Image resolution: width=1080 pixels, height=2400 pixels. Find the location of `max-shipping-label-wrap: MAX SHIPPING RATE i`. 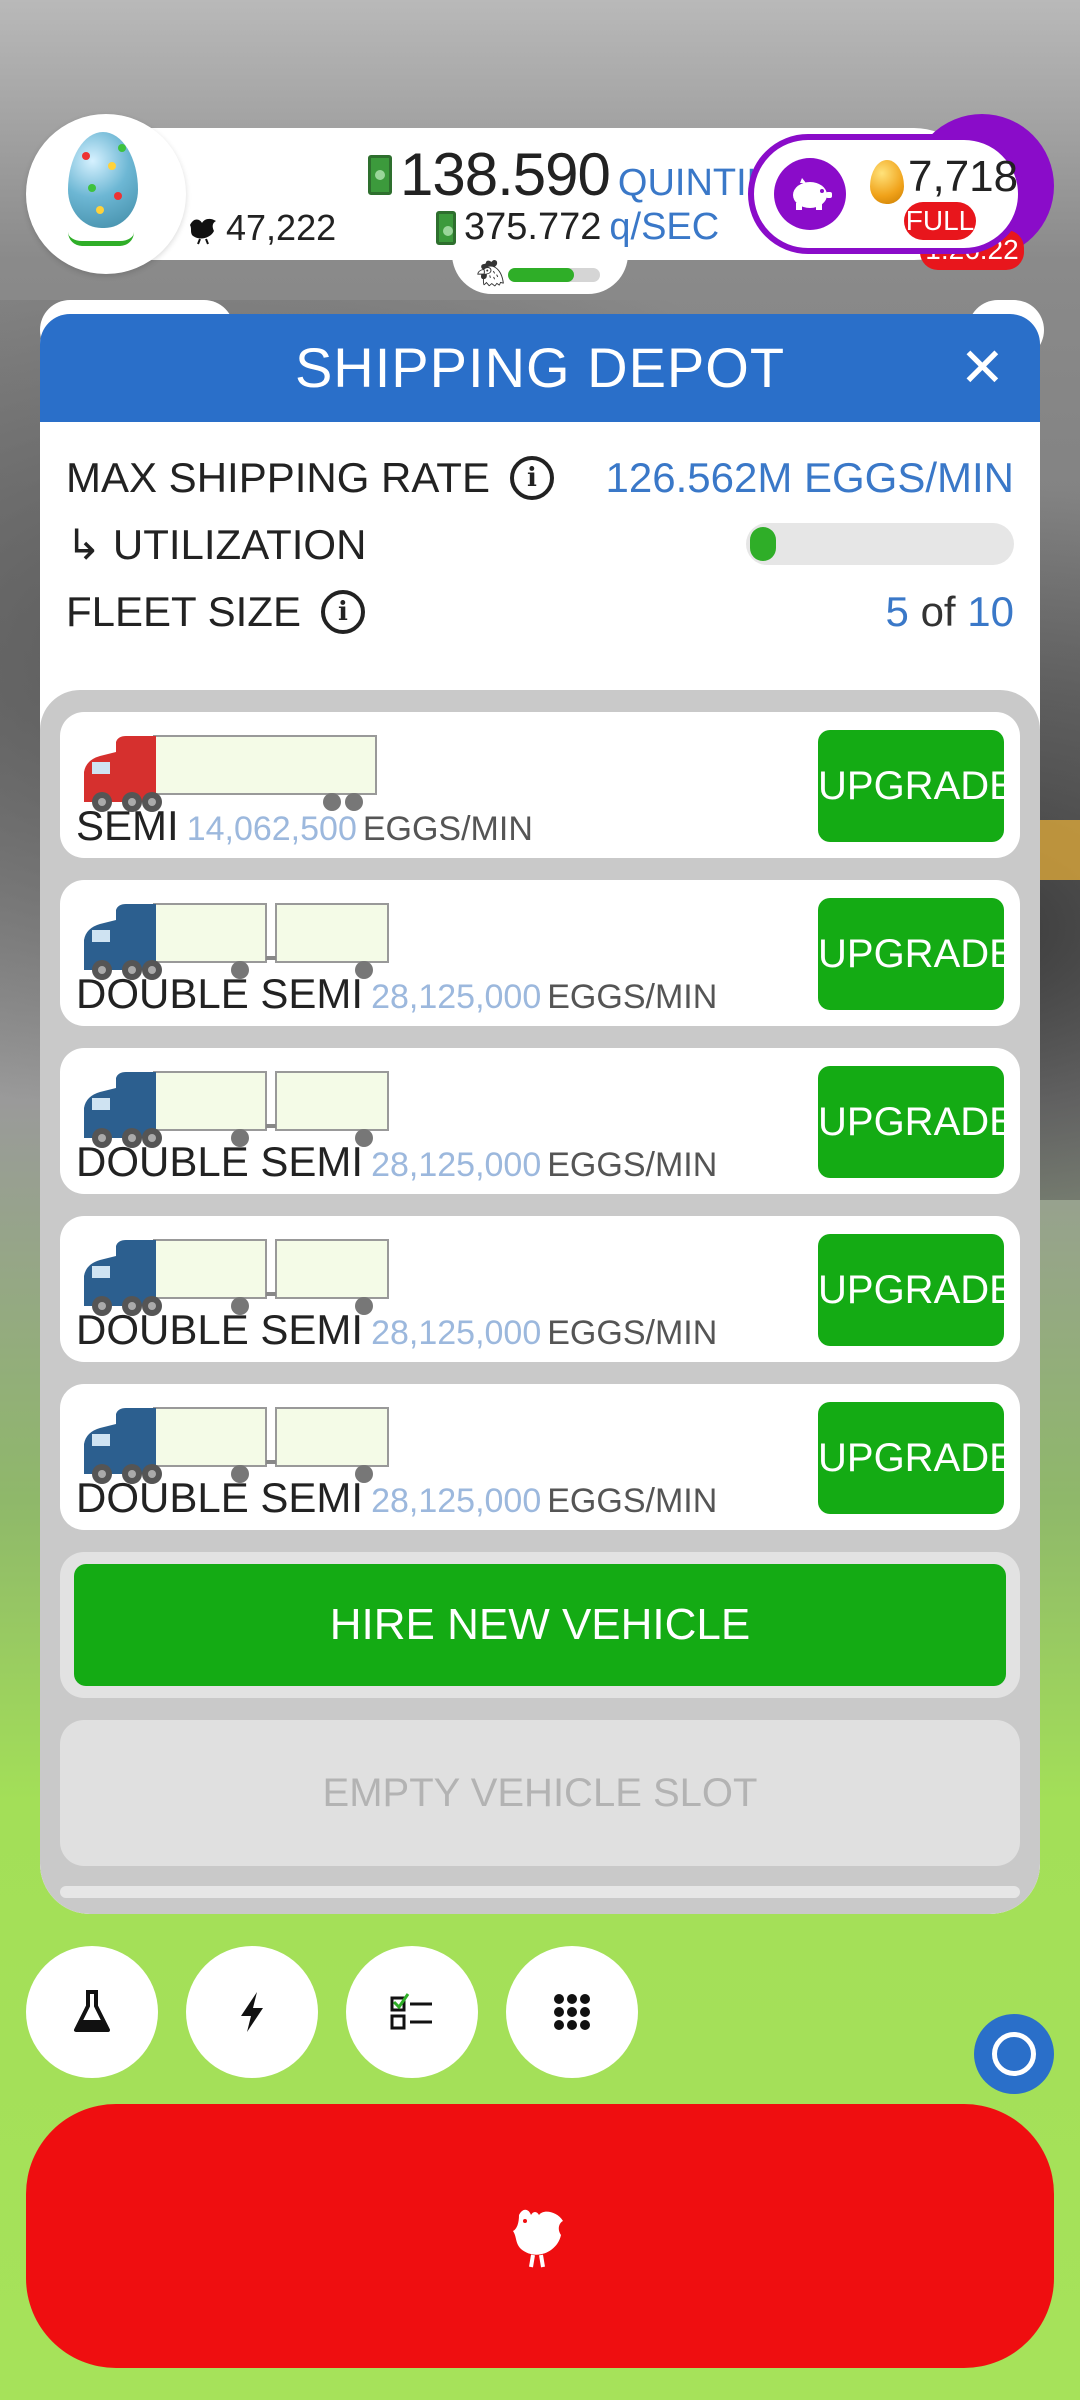

max-shipping-label-wrap: MAX SHIPPING RATE i is located at coordinates (310, 478).